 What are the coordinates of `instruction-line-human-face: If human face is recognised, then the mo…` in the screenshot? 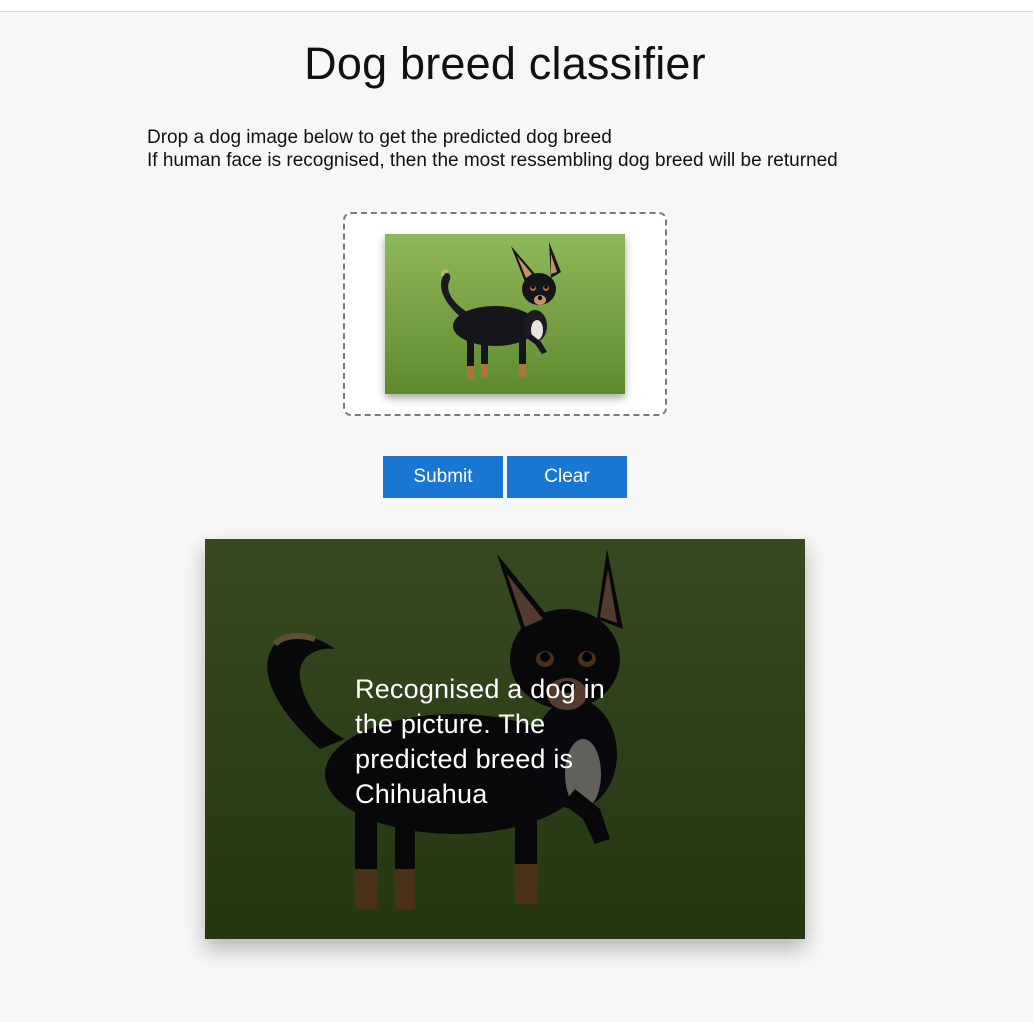 It's located at (492, 160).